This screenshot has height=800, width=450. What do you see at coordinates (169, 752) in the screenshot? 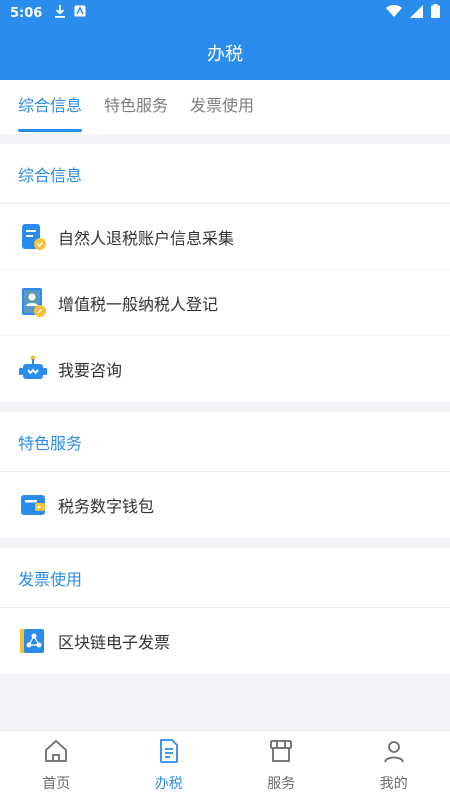
I see `document-icon` at bounding box center [169, 752].